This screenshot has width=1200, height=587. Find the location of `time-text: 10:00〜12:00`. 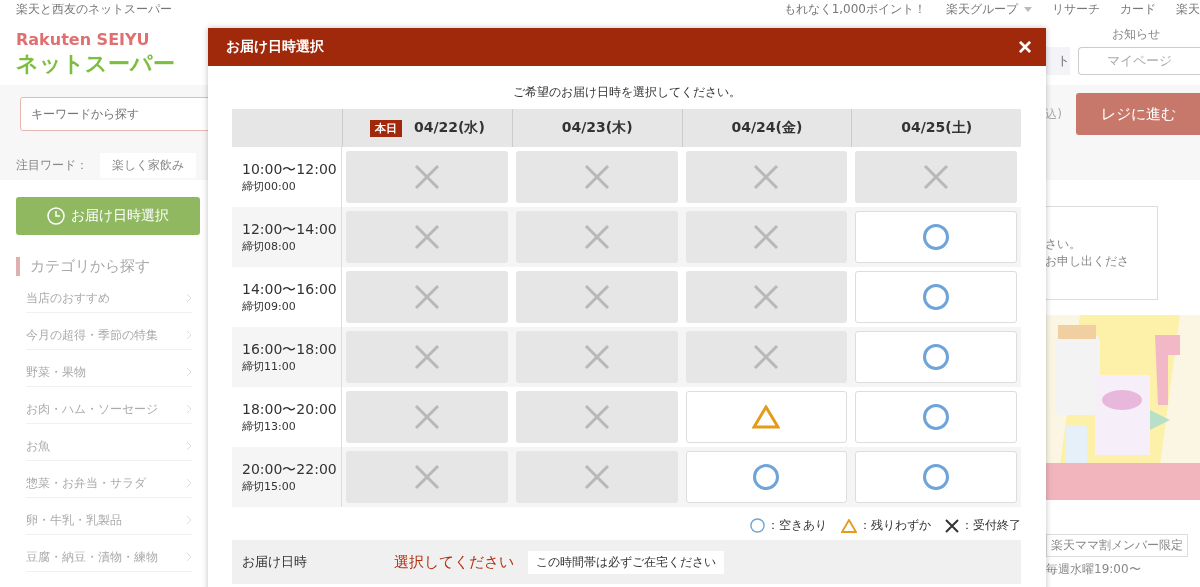

time-text: 10:00〜12:00 is located at coordinates (290, 169).